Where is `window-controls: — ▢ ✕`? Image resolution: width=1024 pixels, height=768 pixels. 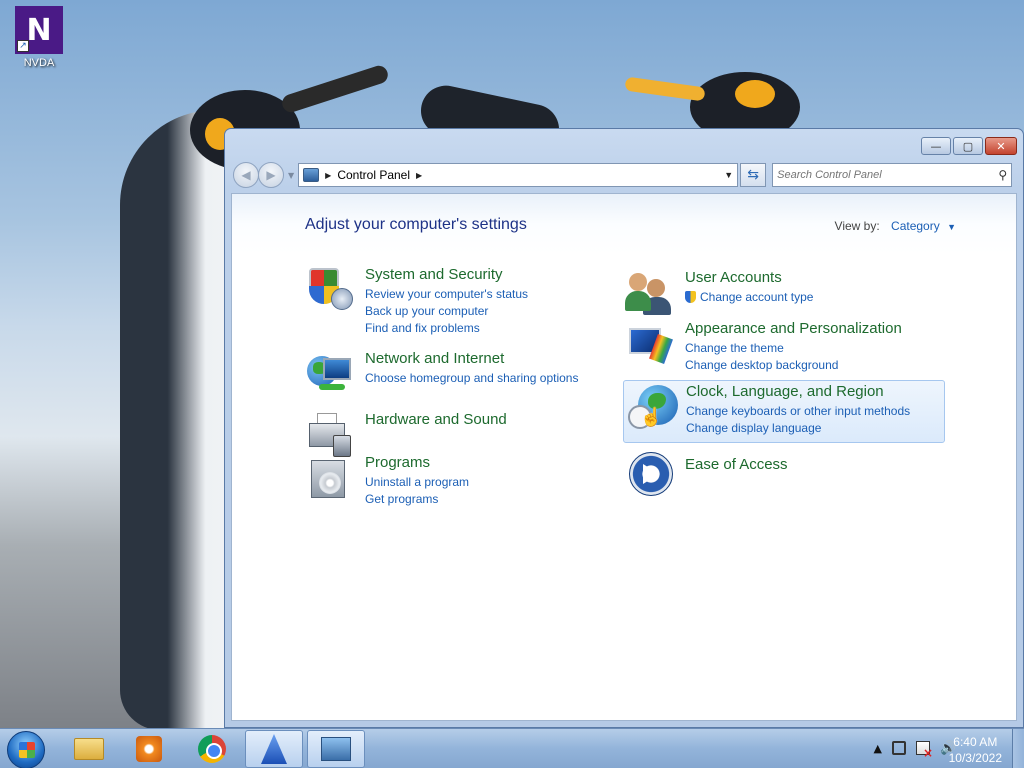 window-controls: — ▢ ✕ is located at coordinates (969, 146).